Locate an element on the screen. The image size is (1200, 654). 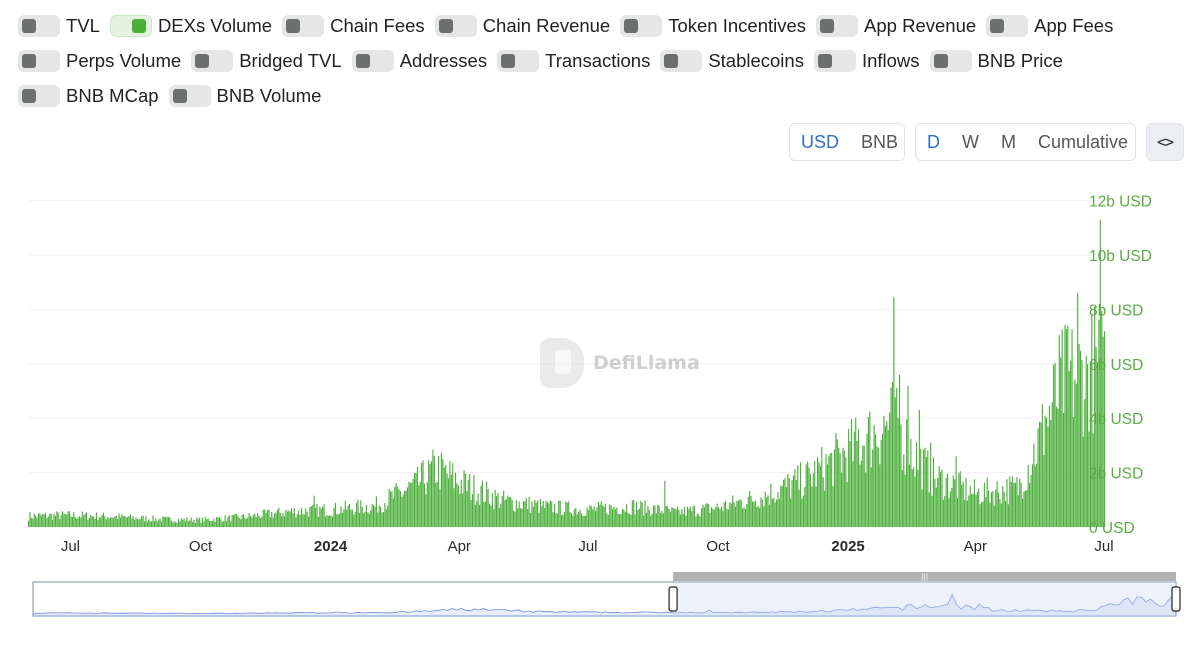
toggle-bnb-mcap: BNB MCap is located at coordinates (88, 96).